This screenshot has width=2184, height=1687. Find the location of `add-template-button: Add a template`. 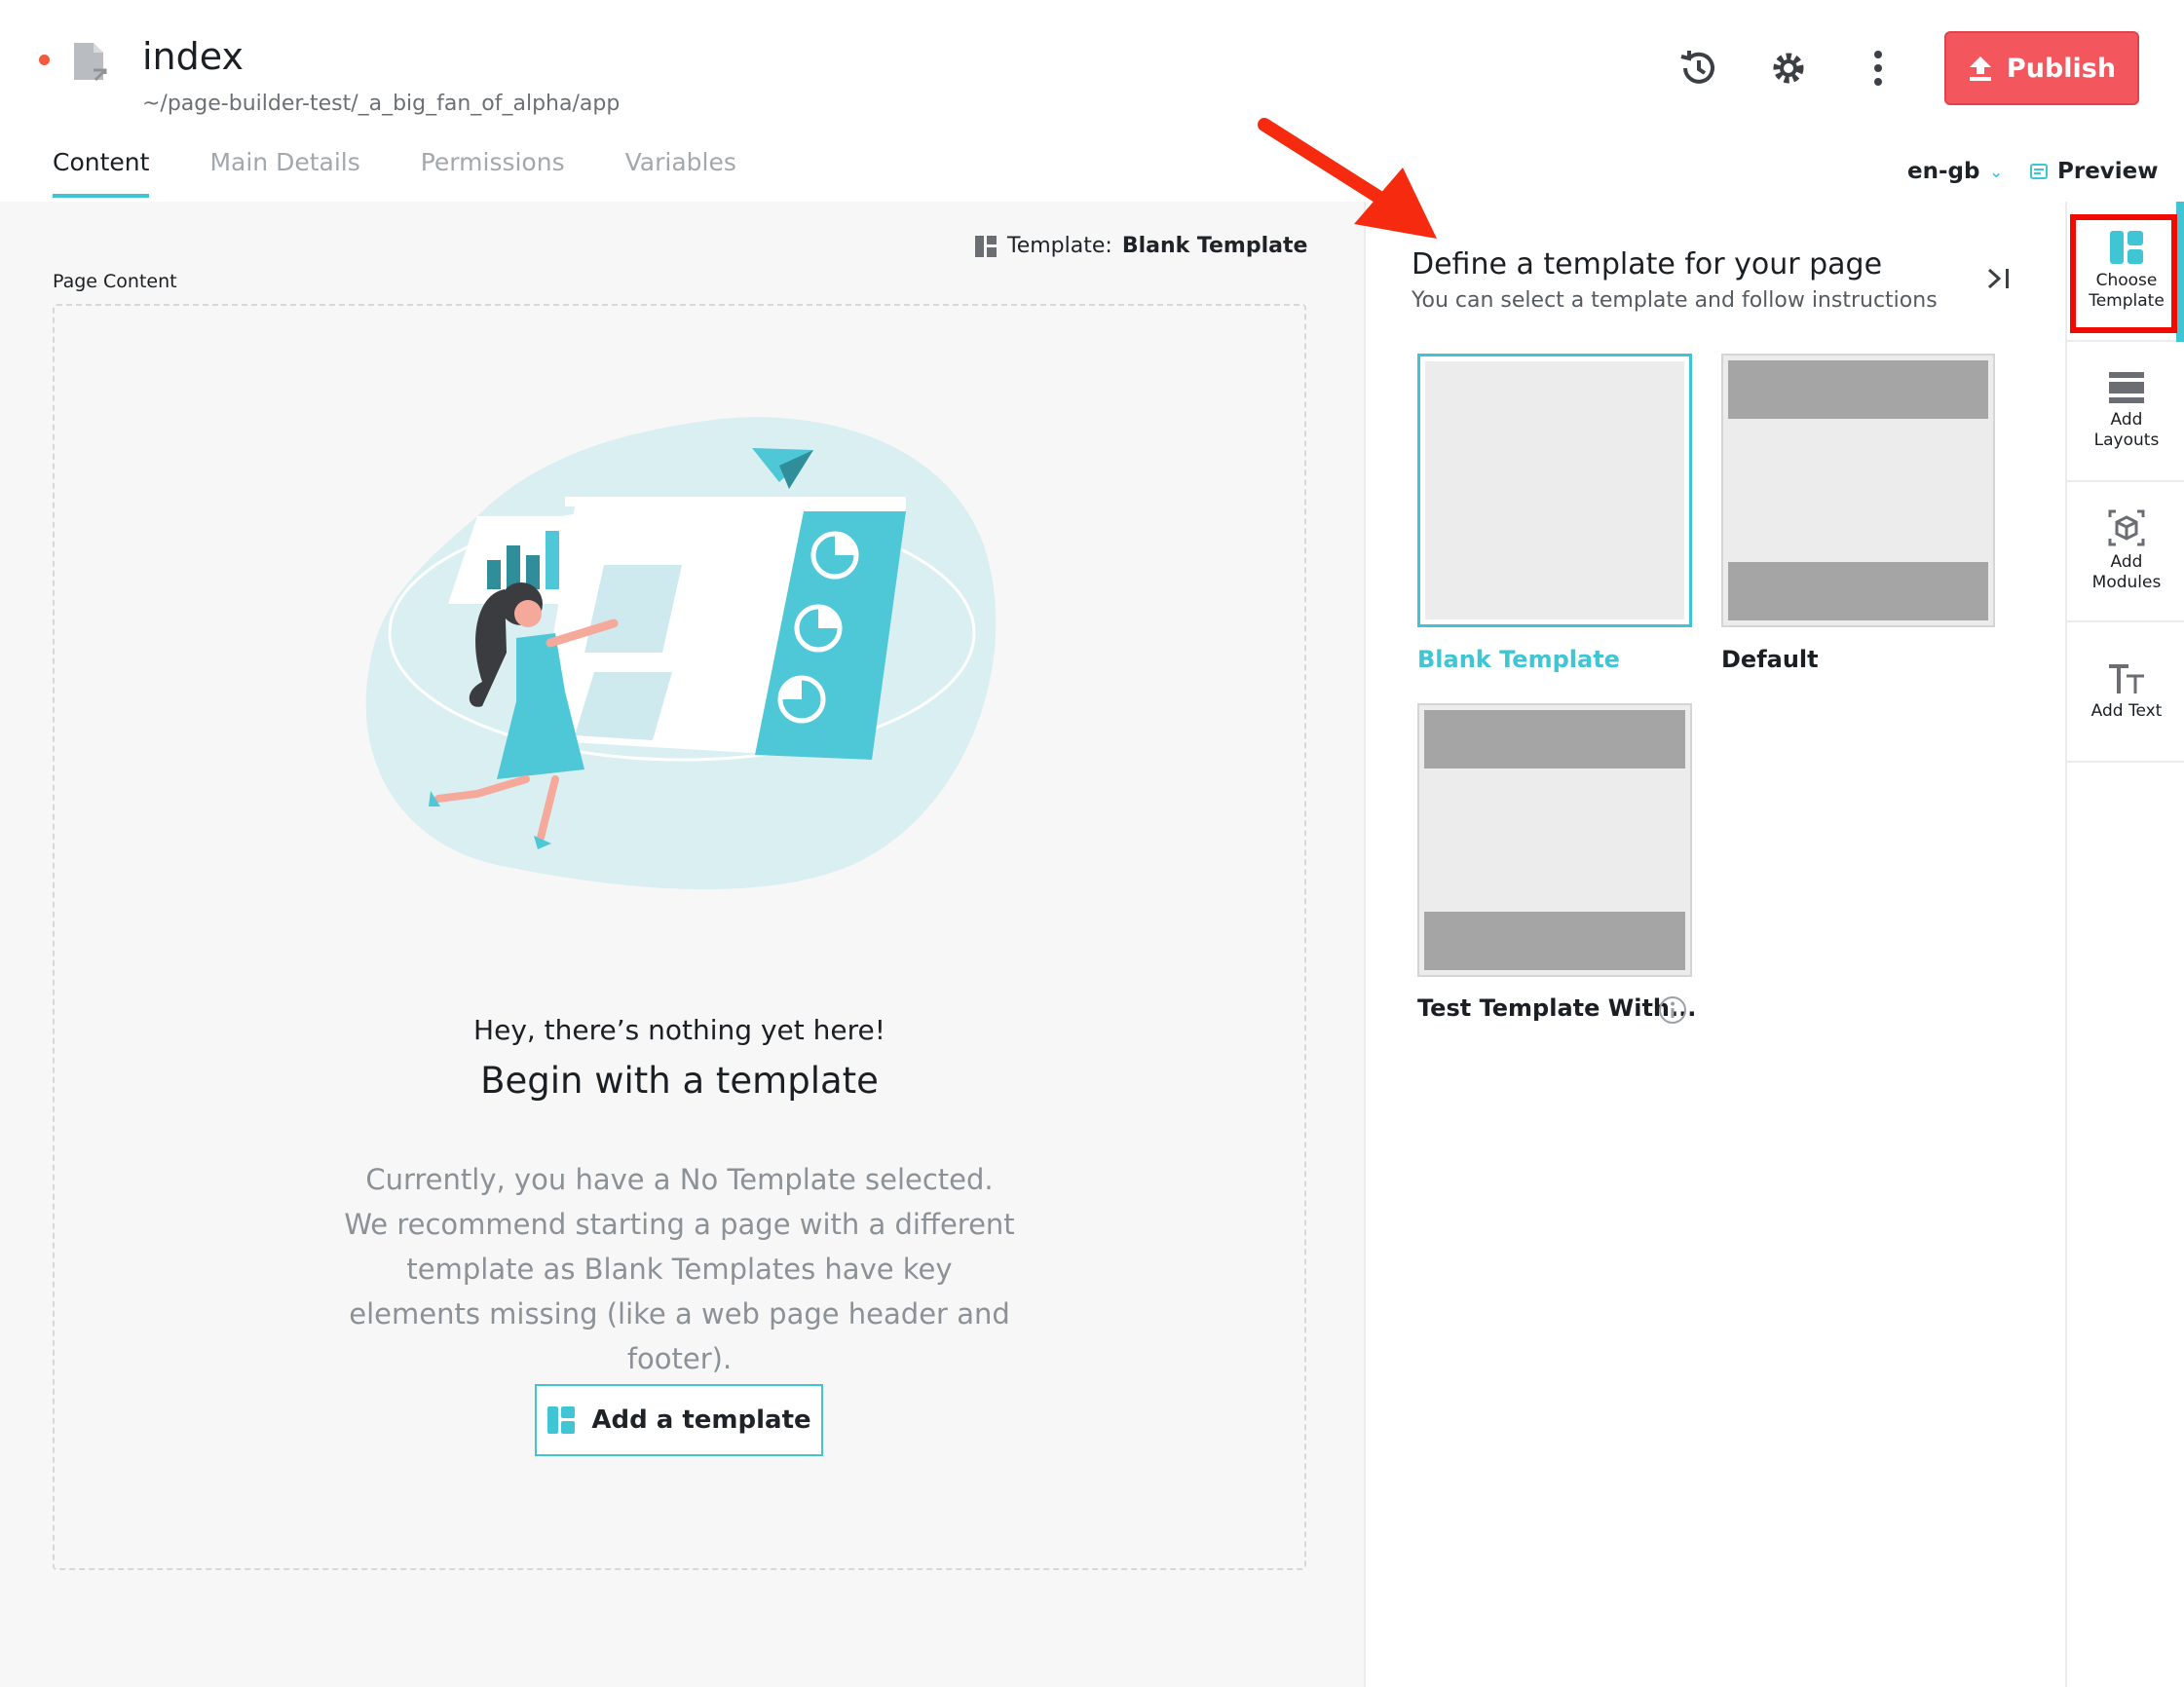

add-template-button: Add a template is located at coordinates (679, 1420).